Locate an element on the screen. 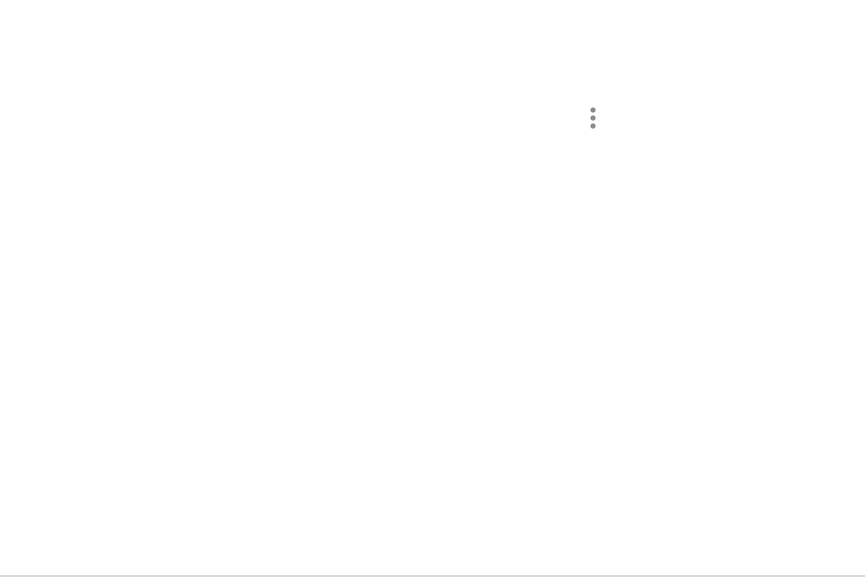 This screenshot has height=577, width=865. more-vert-icon-dot-bottom is located at coordinates (593, 126).